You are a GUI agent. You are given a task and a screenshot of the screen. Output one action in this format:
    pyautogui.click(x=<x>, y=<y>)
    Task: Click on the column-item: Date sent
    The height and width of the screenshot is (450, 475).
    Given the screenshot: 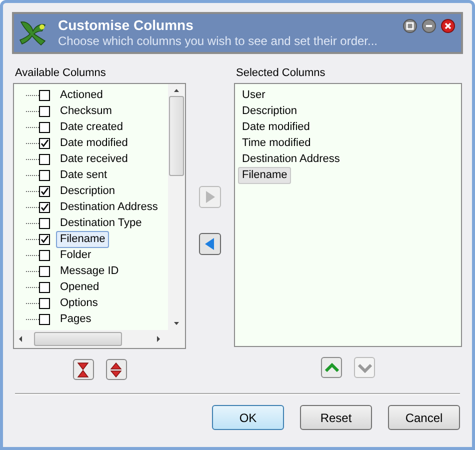 What is the action you would take?
    pyautogui.click(x=84, y=175)
    